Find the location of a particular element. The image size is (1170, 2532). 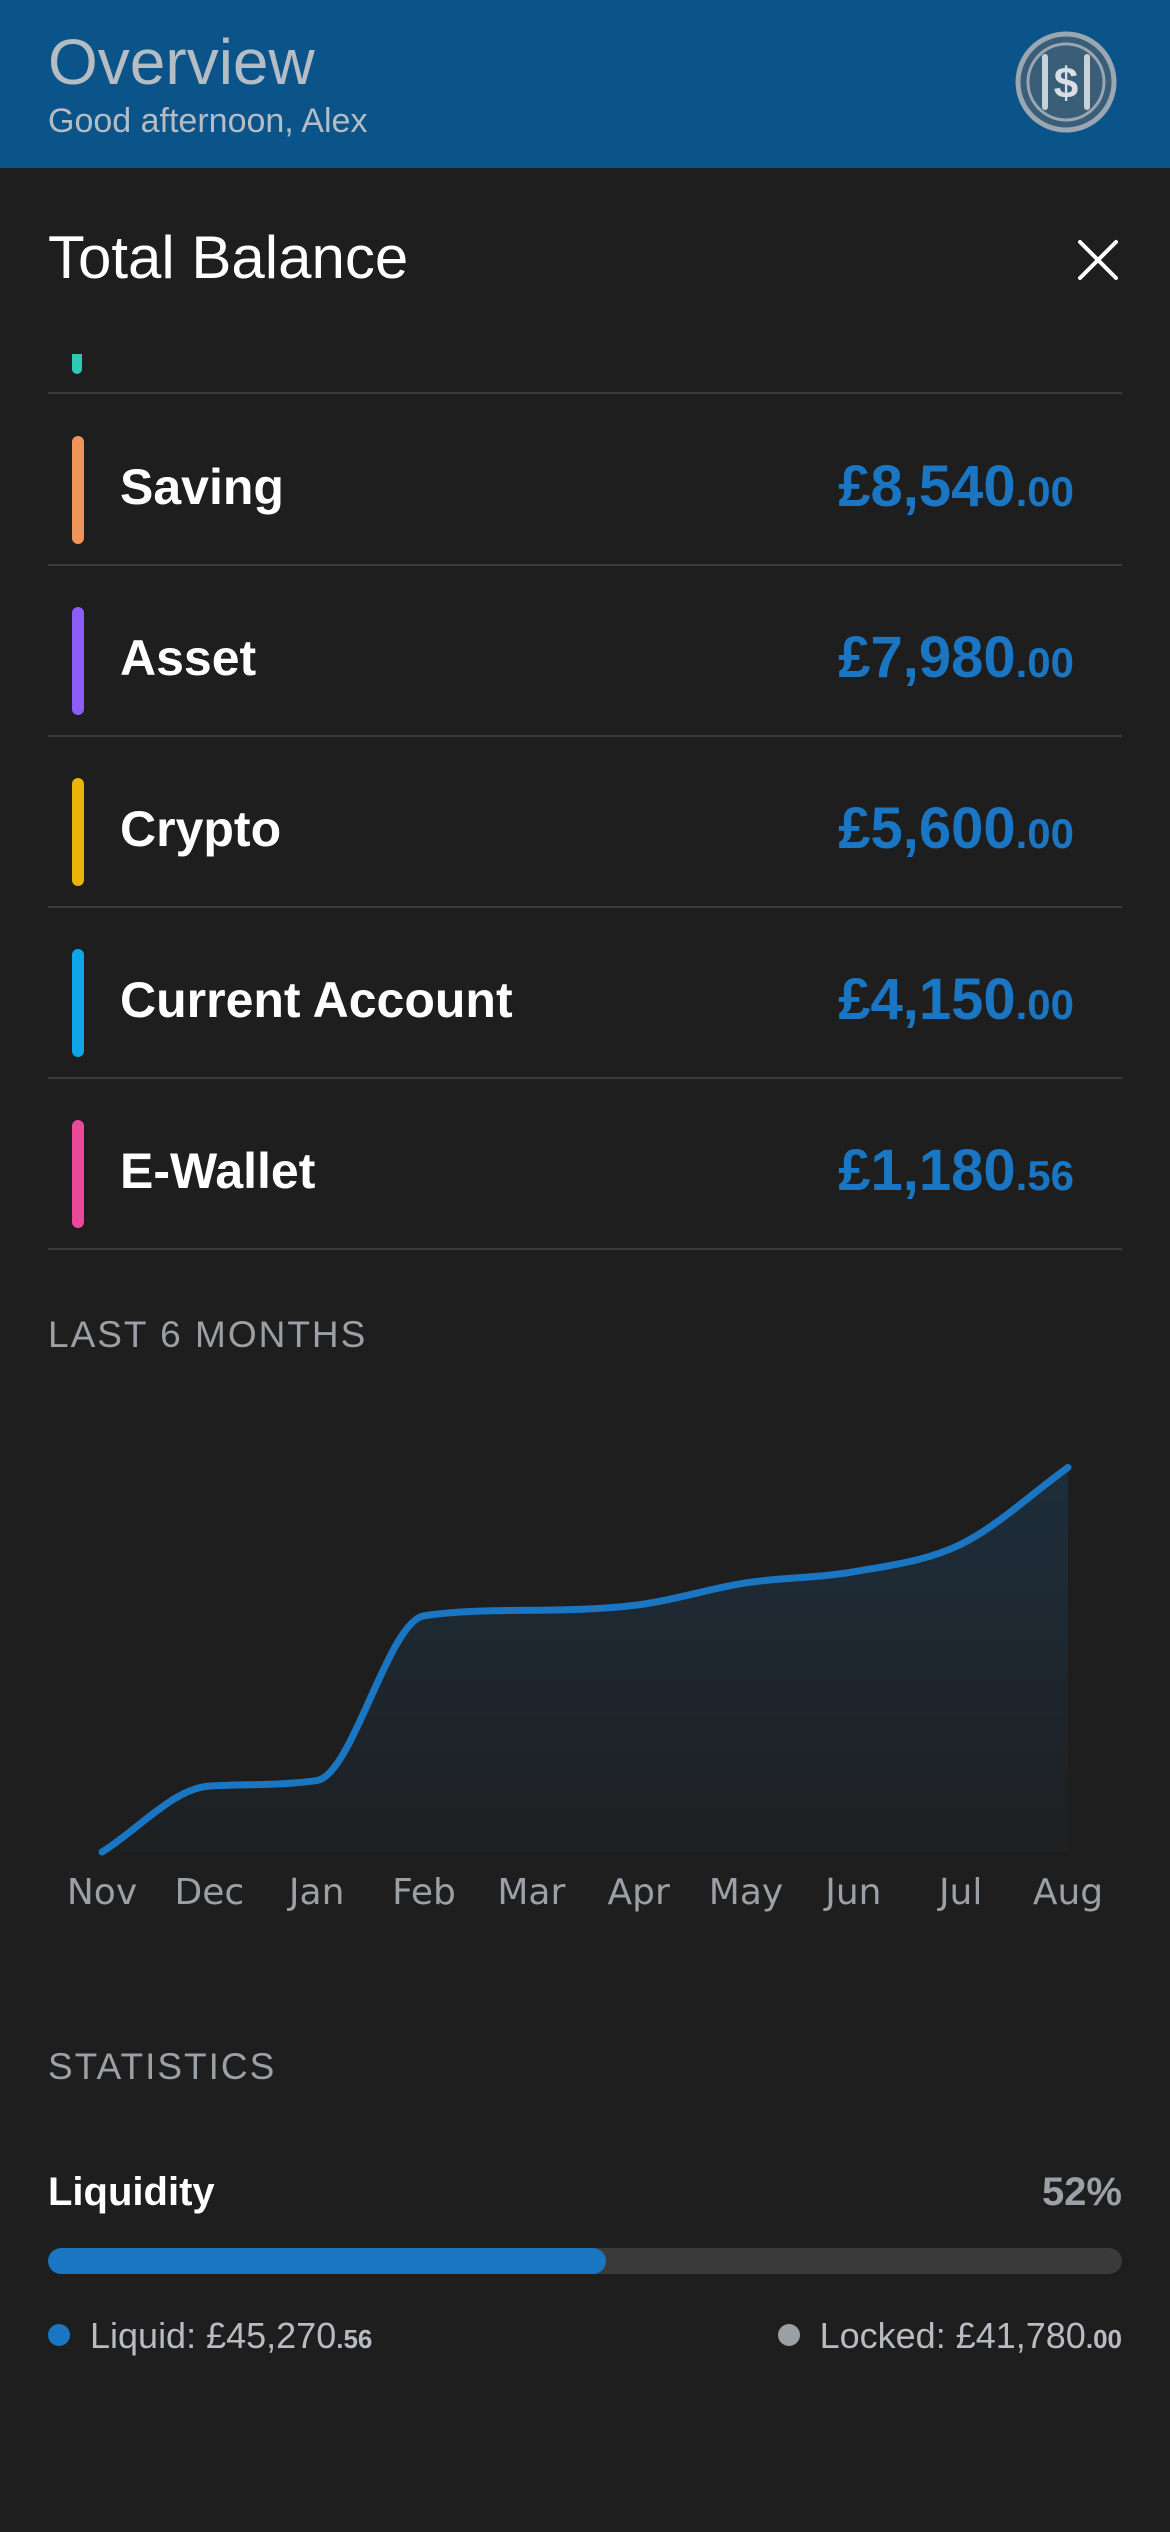

account-label: Saving is located at coordinates (202, 487).